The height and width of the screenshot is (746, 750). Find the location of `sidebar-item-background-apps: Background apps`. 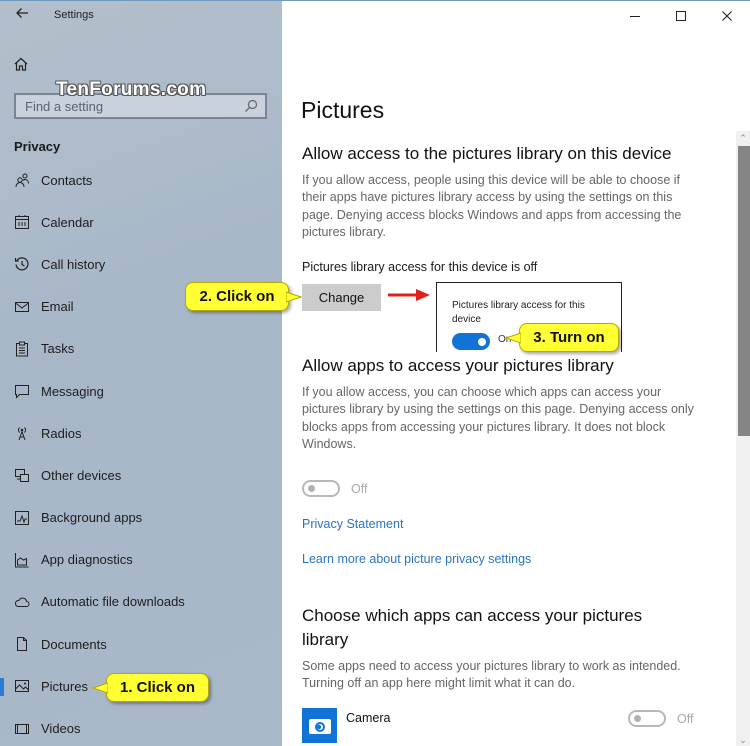

sidebar-item-background-apps: Background apps is located at coordinates (141, 518).